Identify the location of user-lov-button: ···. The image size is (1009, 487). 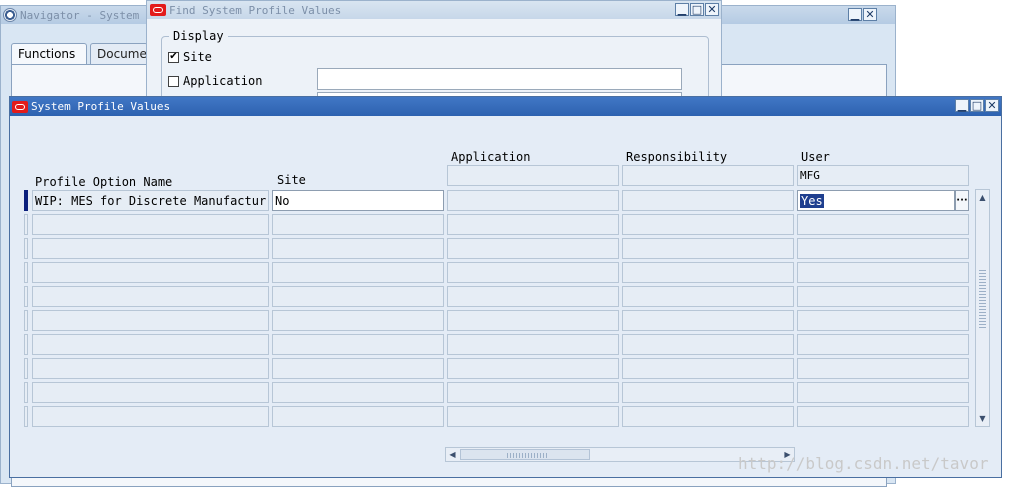
(962, 200).